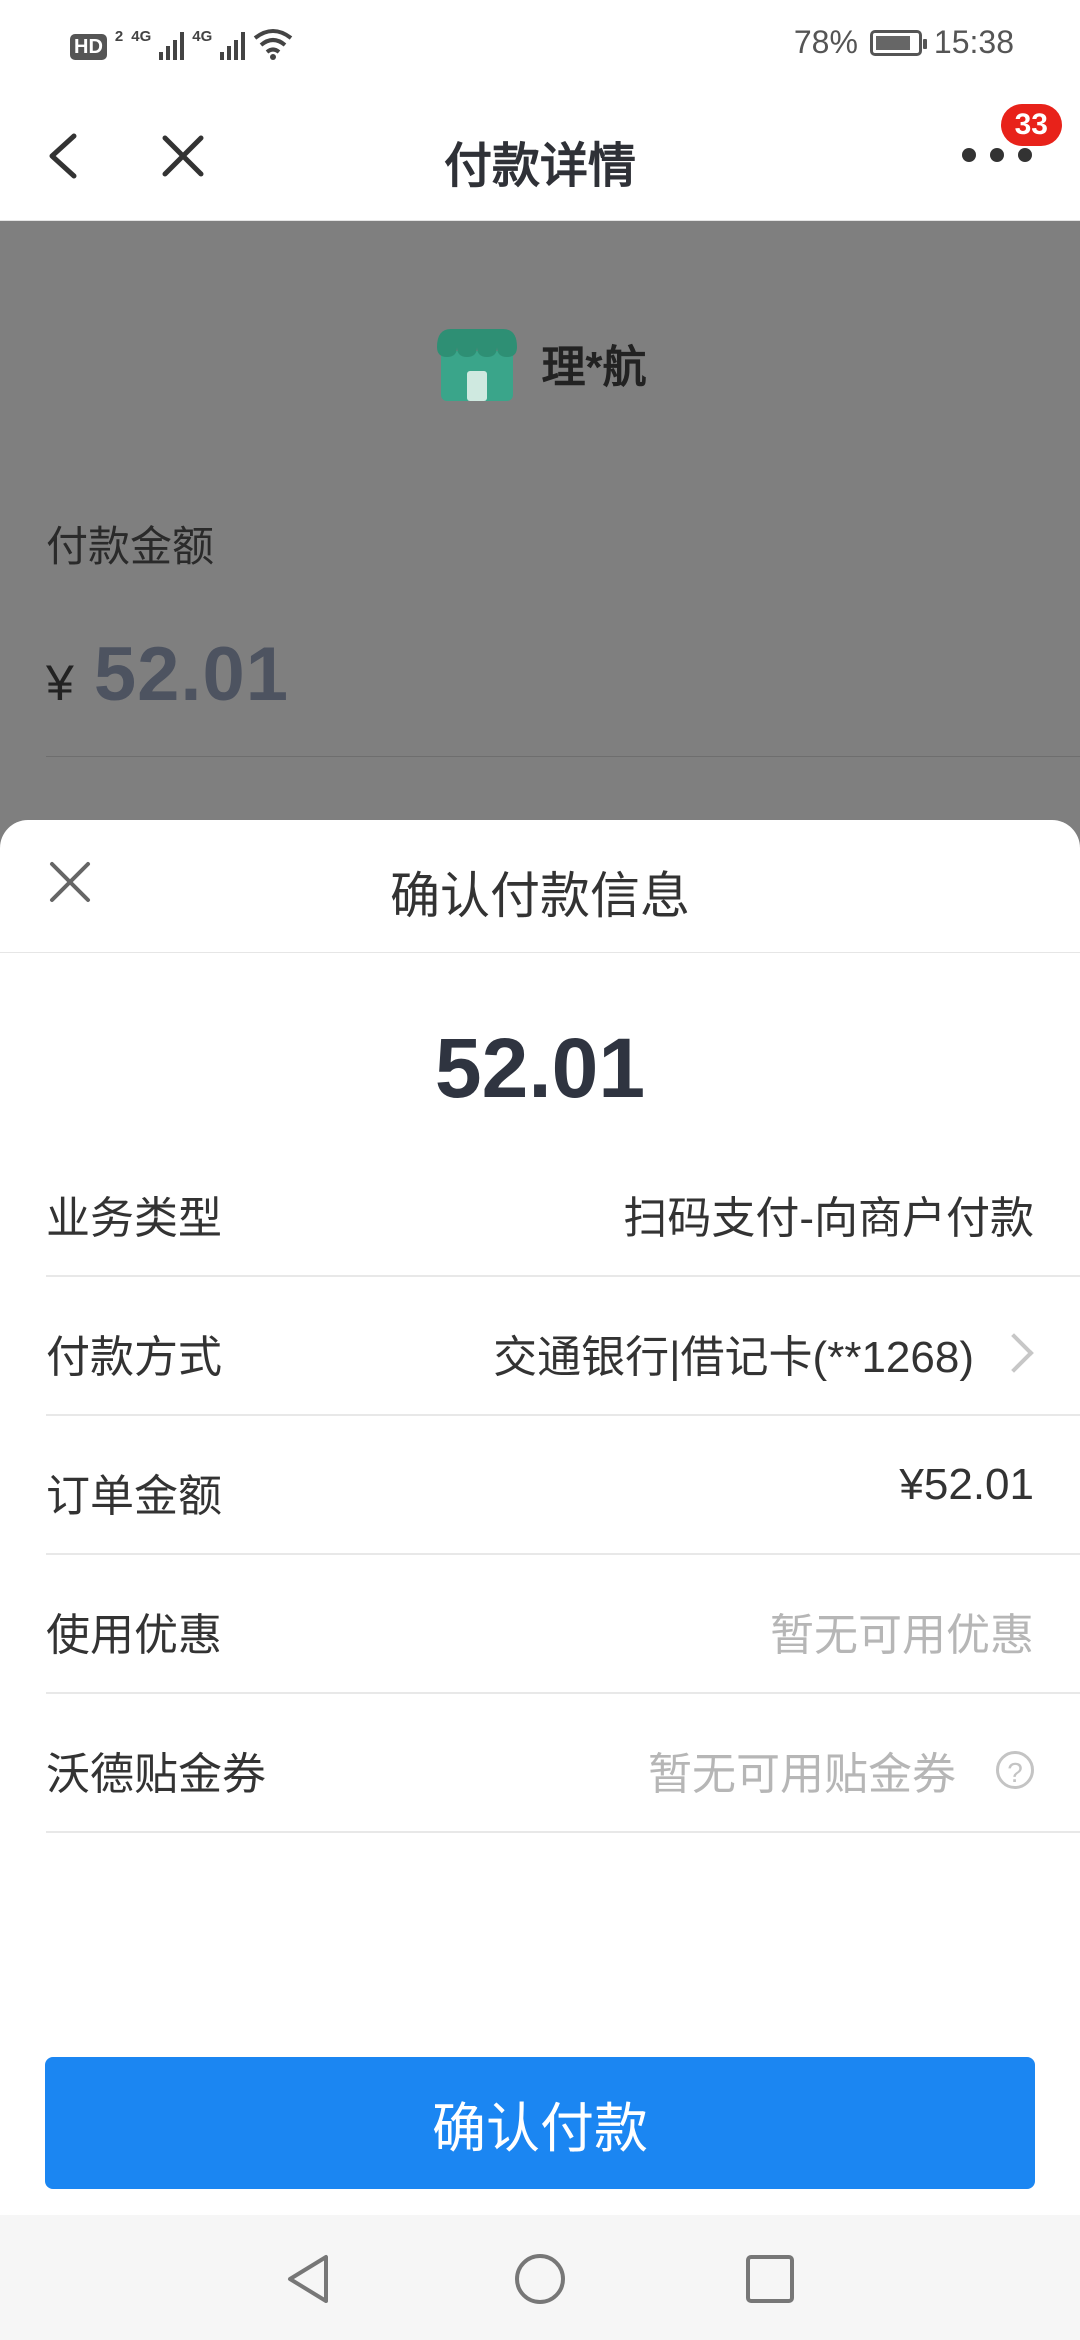 The image size is (1080, 2340). Describe the element at coordinates (973, 42) in the screenshot. I see `clock: 15:38` at that location.